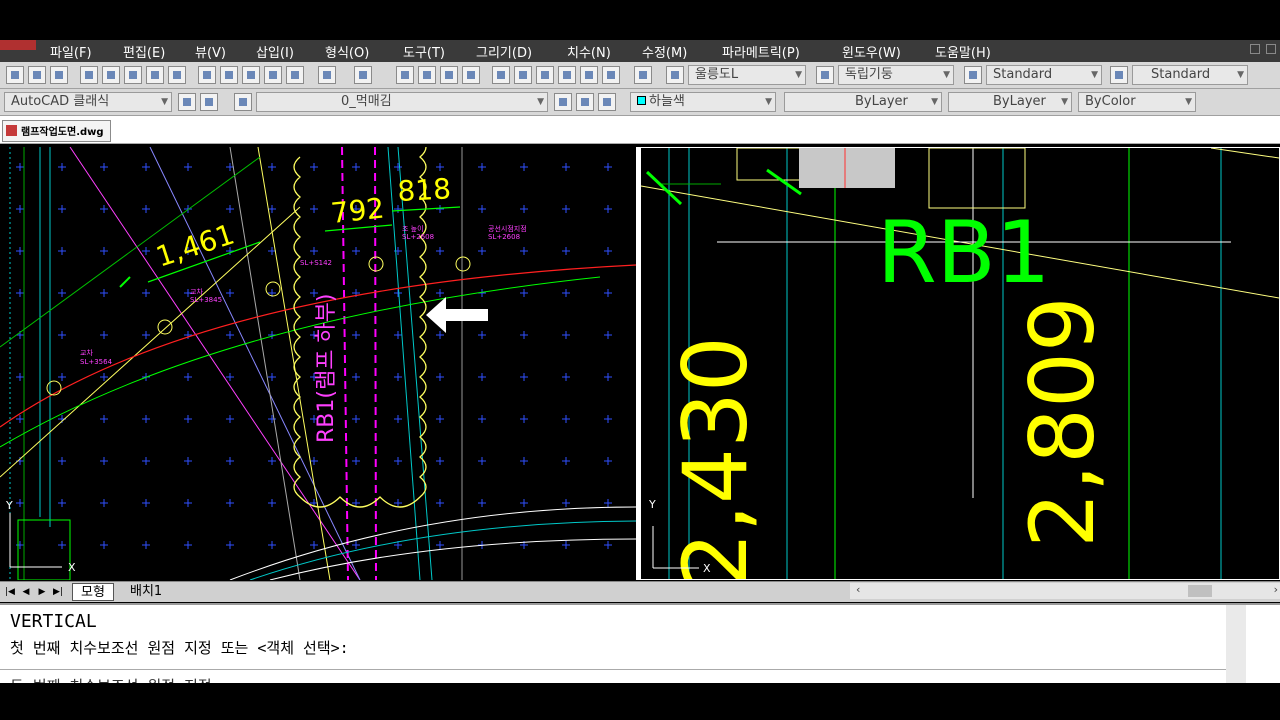 The image size is (1280, 720). I want to click on minimize-icon, so click(1255, 49).